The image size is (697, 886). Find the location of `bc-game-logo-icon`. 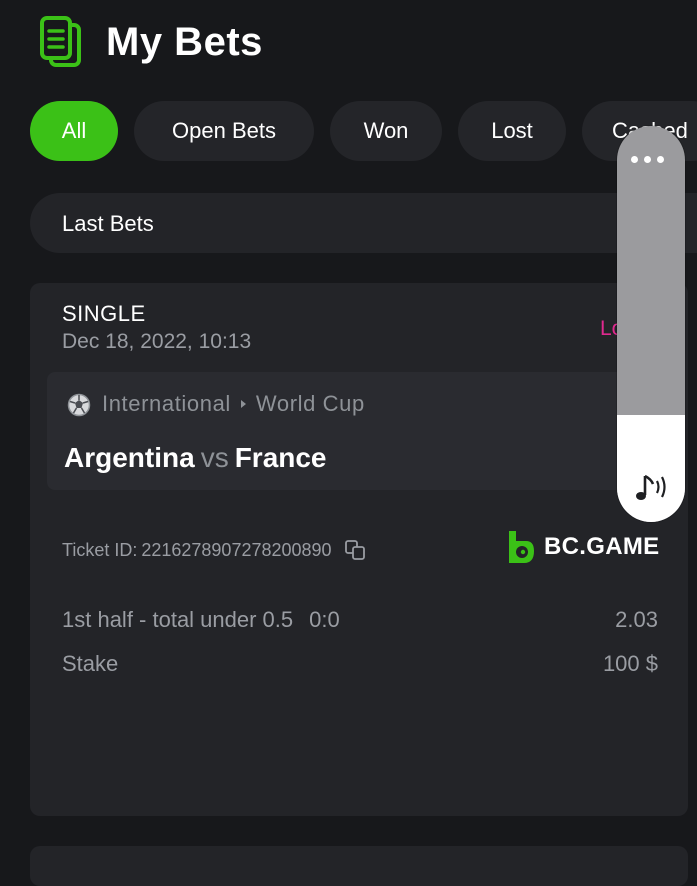

bc-game-logo-icon is located at coordinates (521, 547).